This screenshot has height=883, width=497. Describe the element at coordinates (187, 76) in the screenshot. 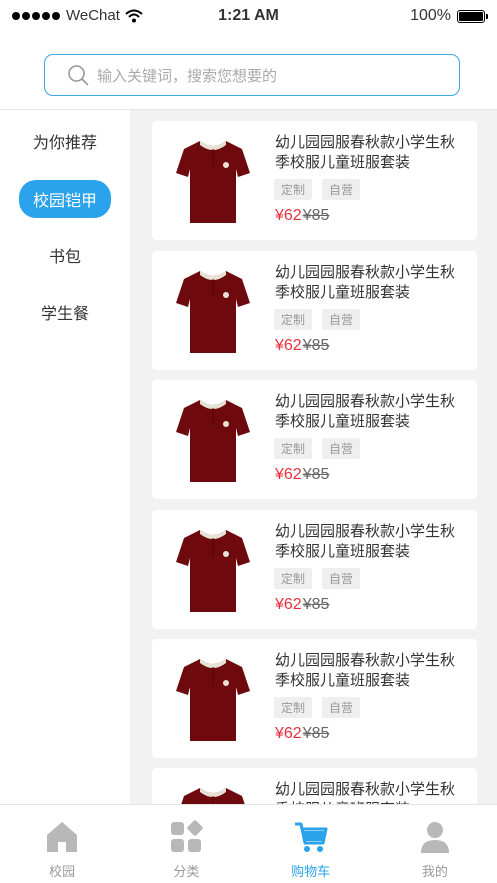

I see `search-placeholder: 输入关键词，搜索您想要的` at that location.